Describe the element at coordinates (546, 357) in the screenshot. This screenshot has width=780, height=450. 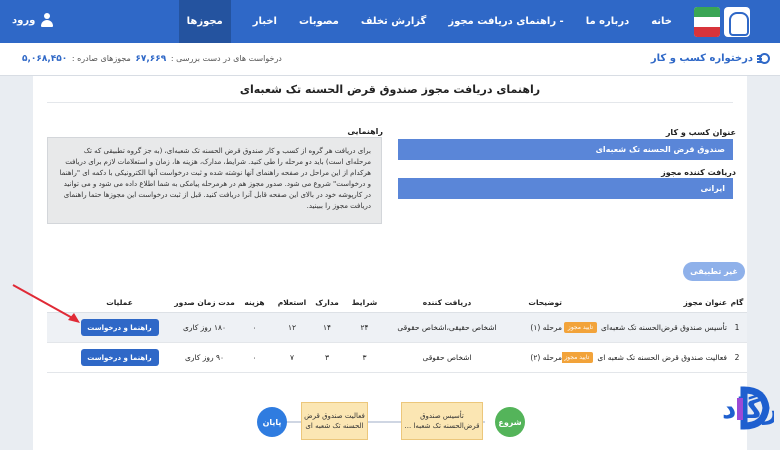
I see `row-desc: مرحله (۲)` at that location.